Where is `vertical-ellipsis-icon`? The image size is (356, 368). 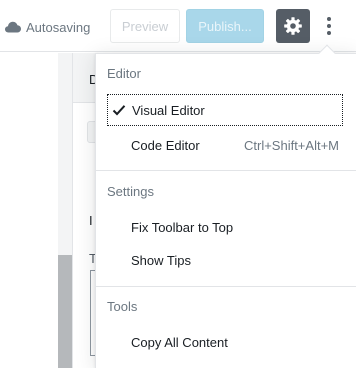
vertical-ellipsis-icon is located at coordinates (329, 19).